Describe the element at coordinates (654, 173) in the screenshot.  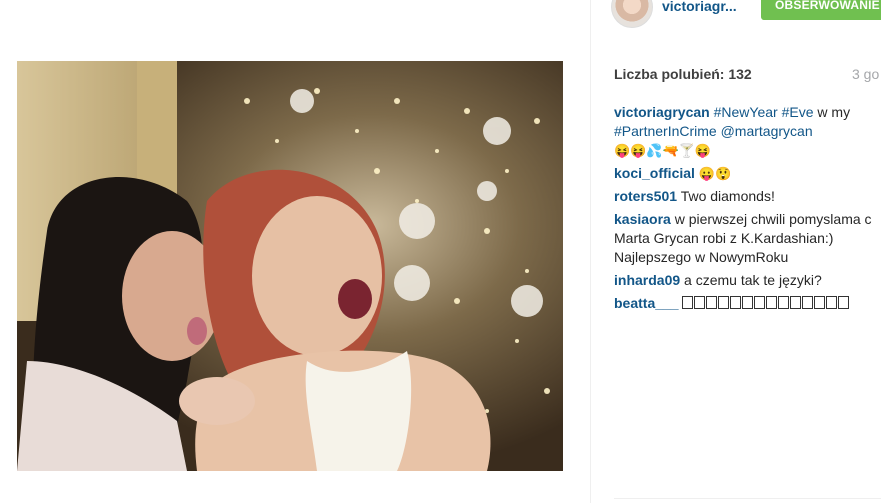
I see `comment-username: koci_official` at that location.